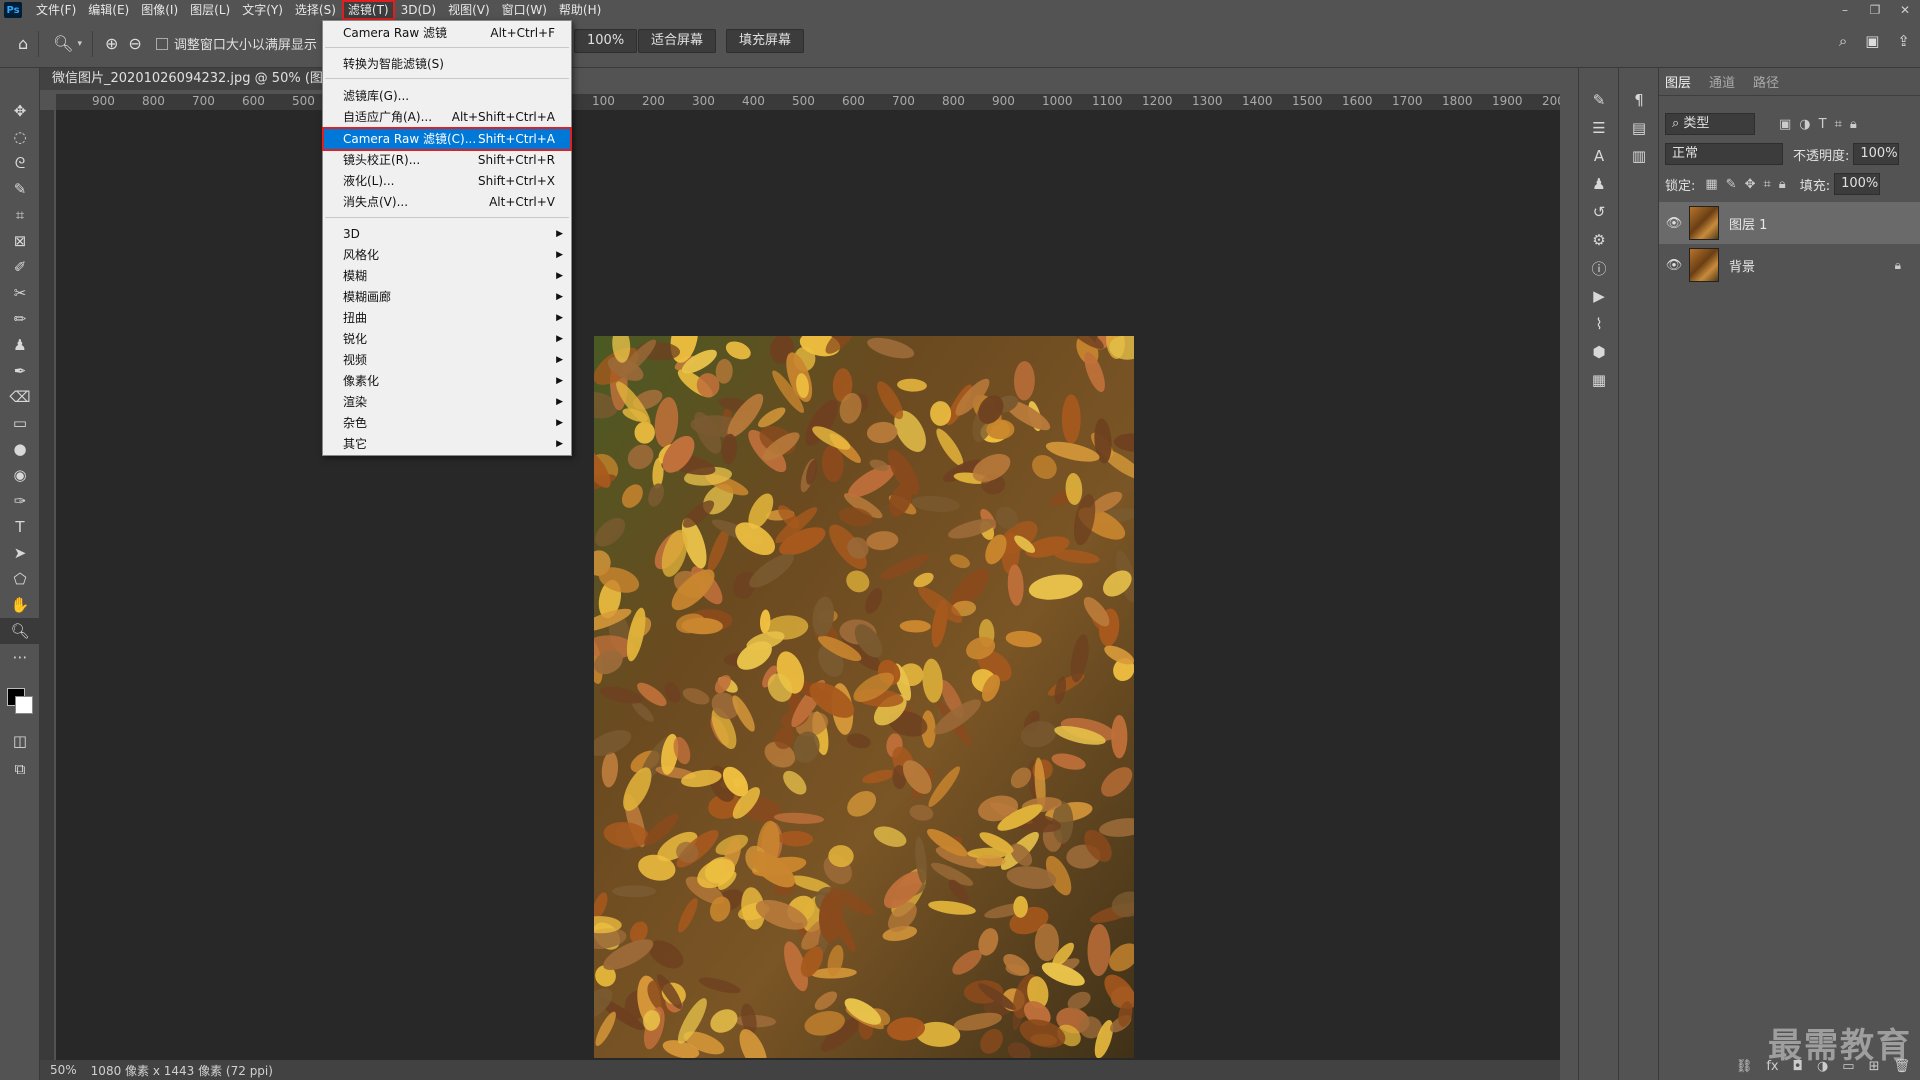 Image resolution: width=1920 pixels, height=1080 pixels. Describe the element at coordinates (447, 423) in the screenshot. I see `menu-item-noise: 杂色 ▶` at that location.